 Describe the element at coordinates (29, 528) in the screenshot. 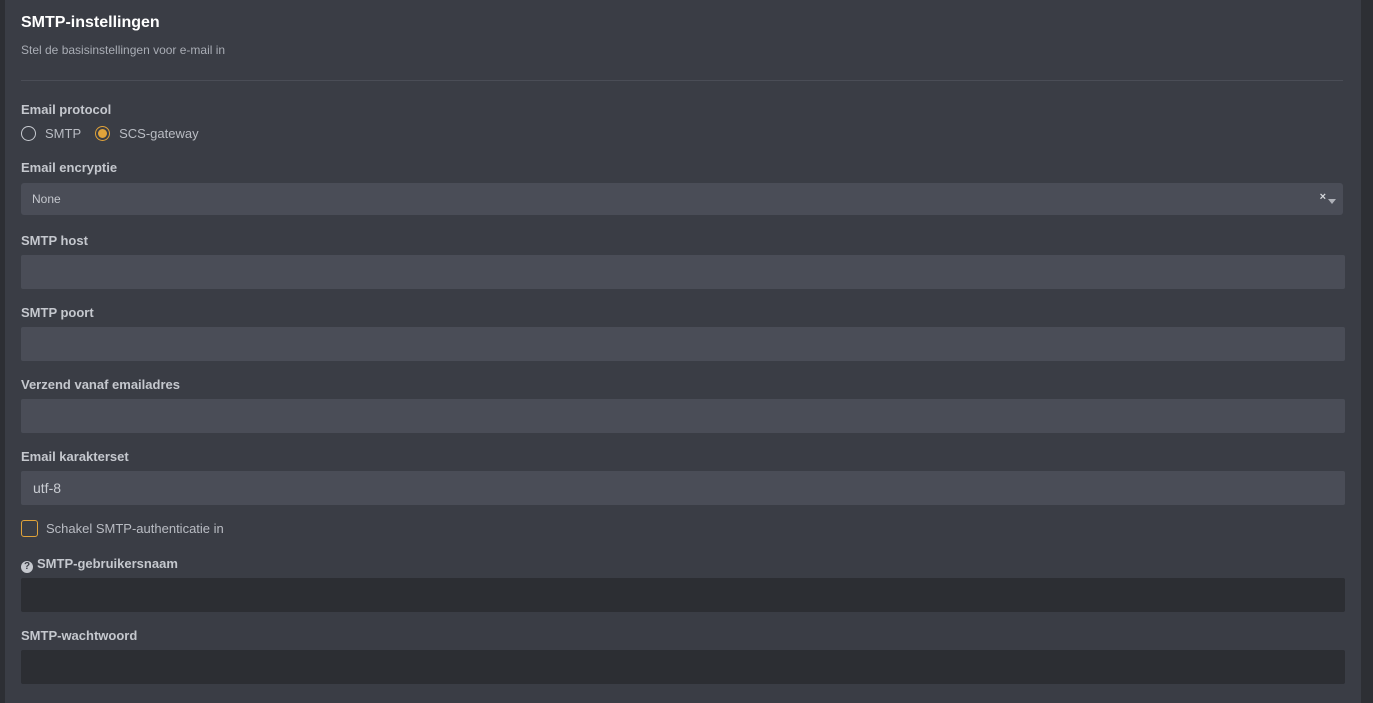

I see `smtp-auth-checkbox` at that location.